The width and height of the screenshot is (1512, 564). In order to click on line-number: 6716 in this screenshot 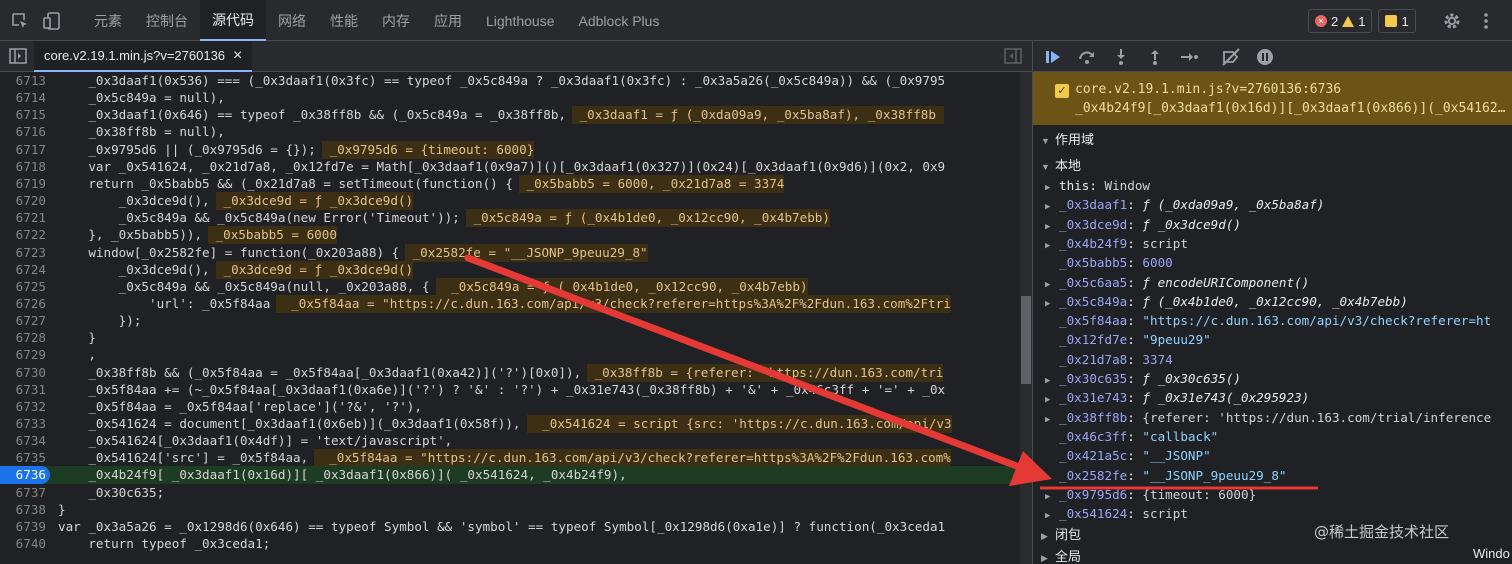, I will do `click(25, 132)`.